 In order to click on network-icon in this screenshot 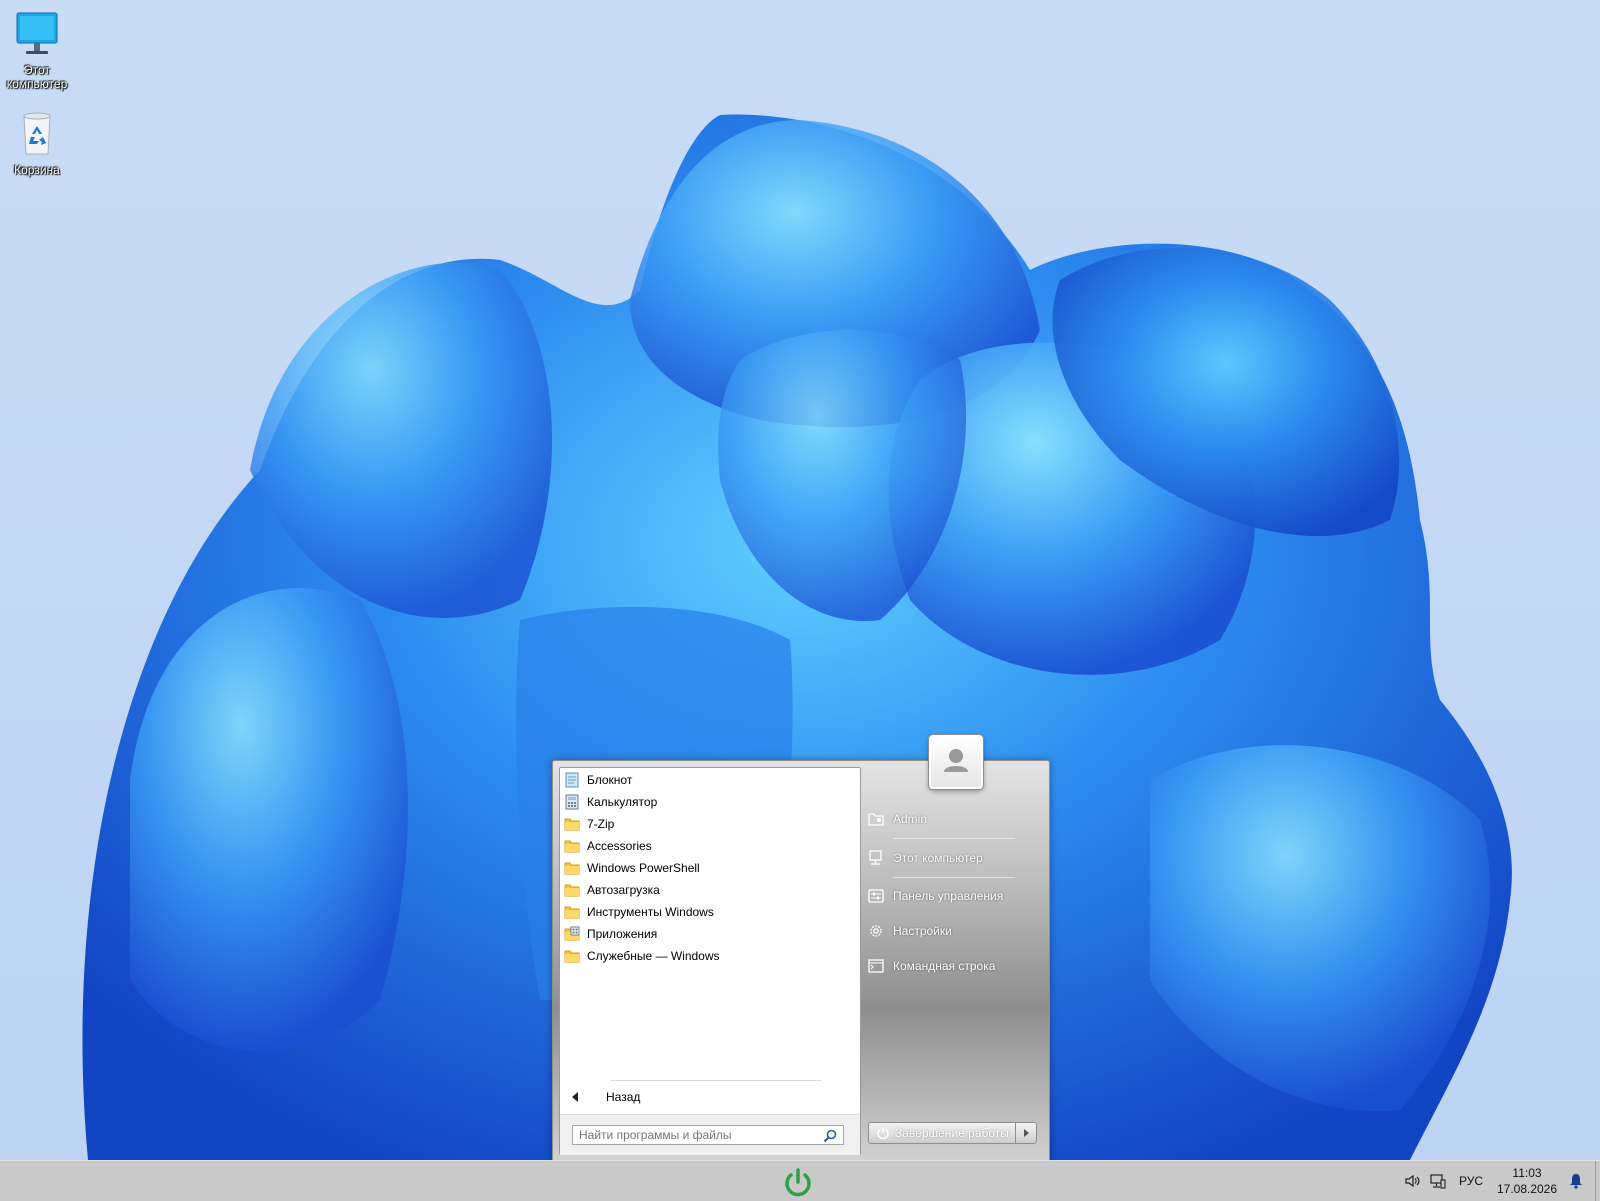, I will do `click(1438, 1181)`.